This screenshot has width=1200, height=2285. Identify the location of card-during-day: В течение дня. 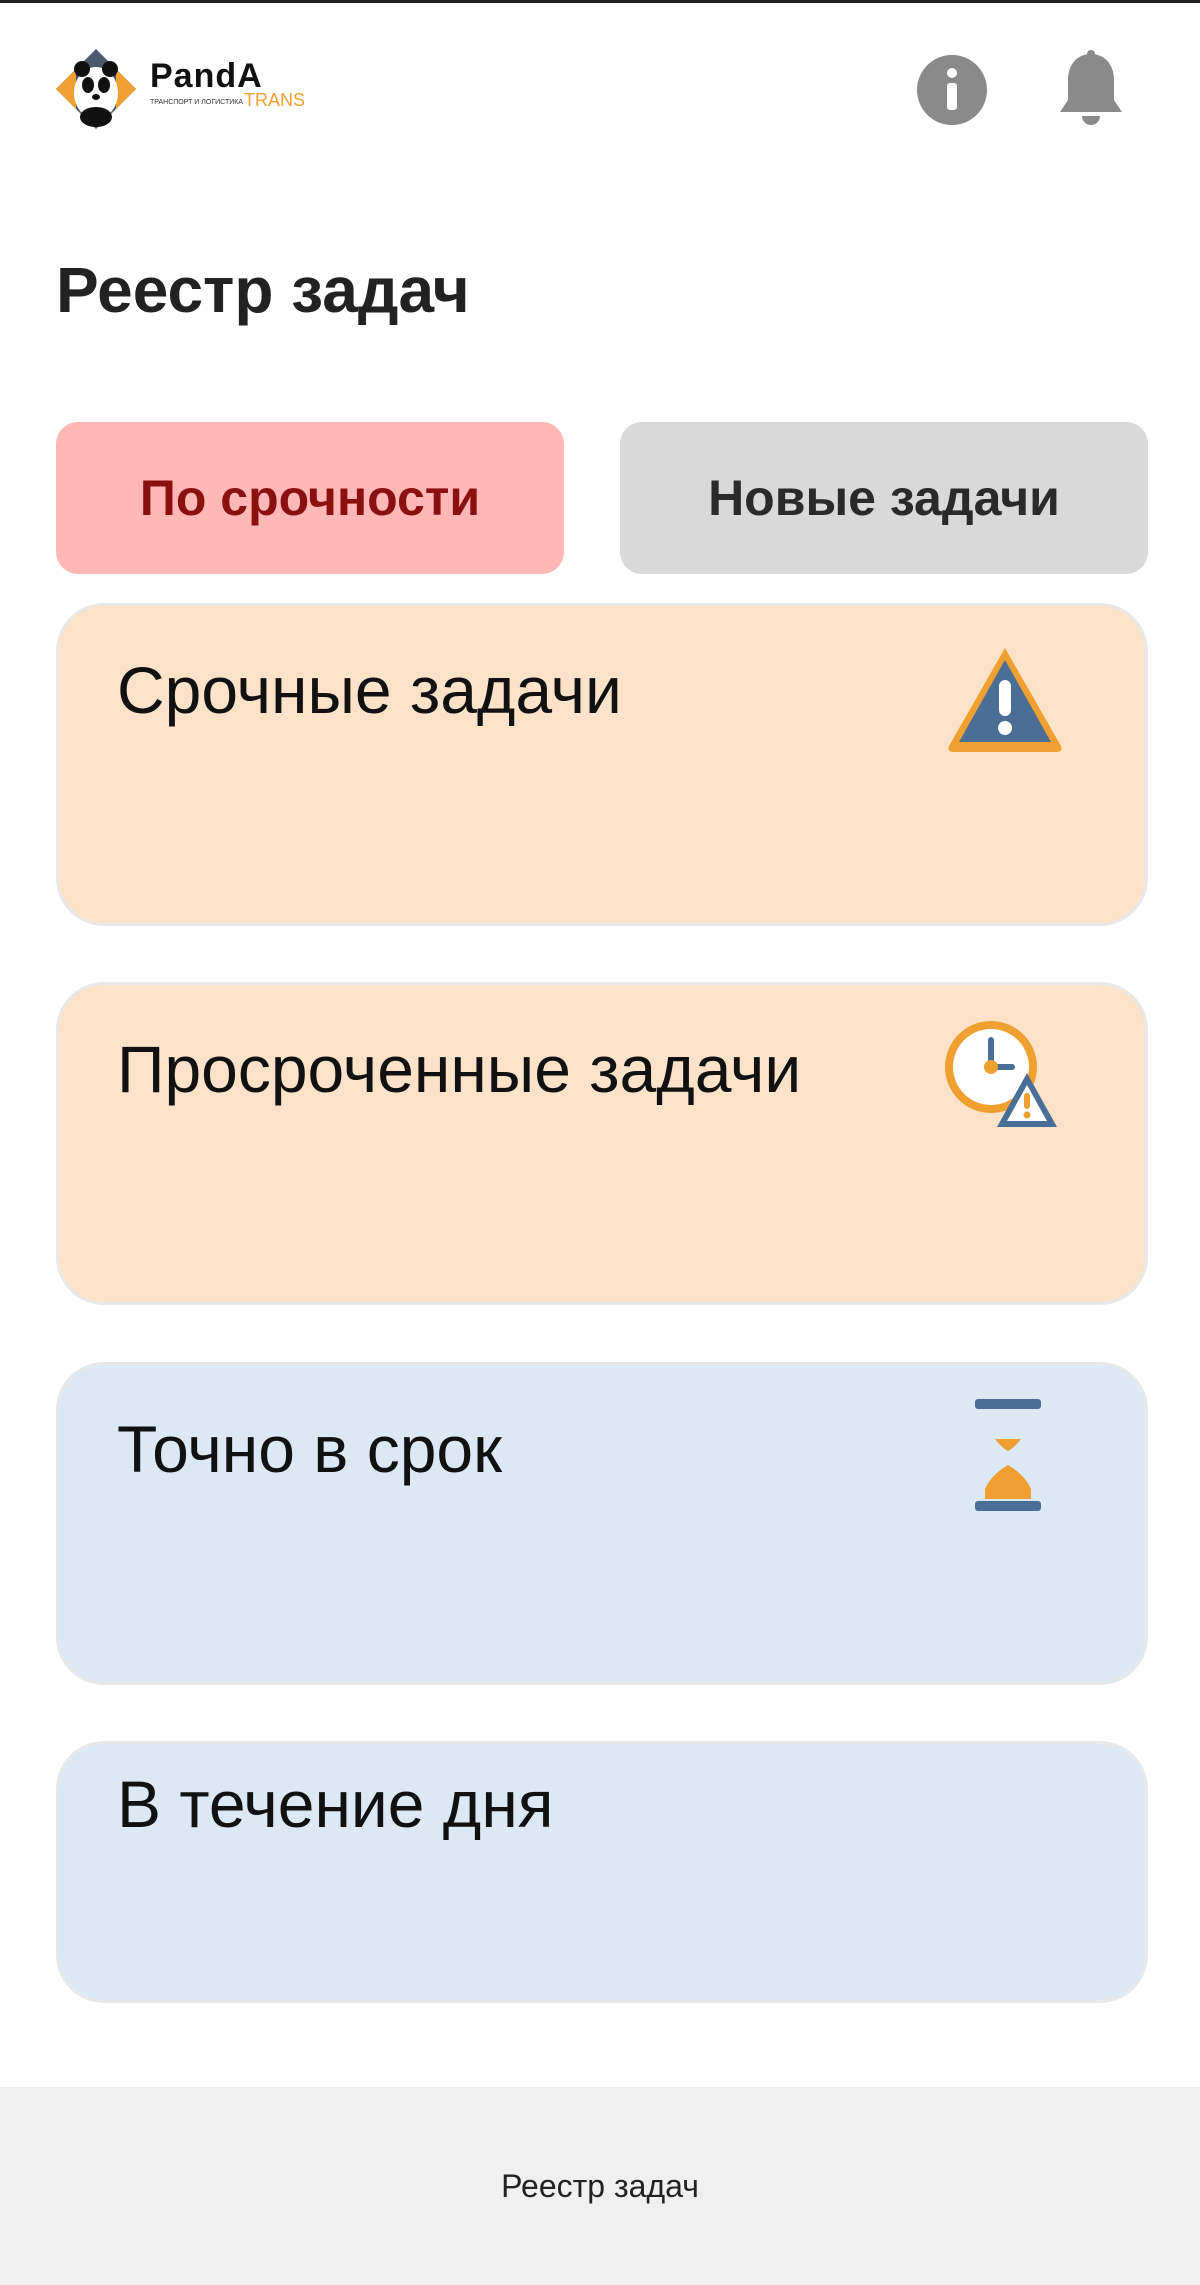
(602, 1872).